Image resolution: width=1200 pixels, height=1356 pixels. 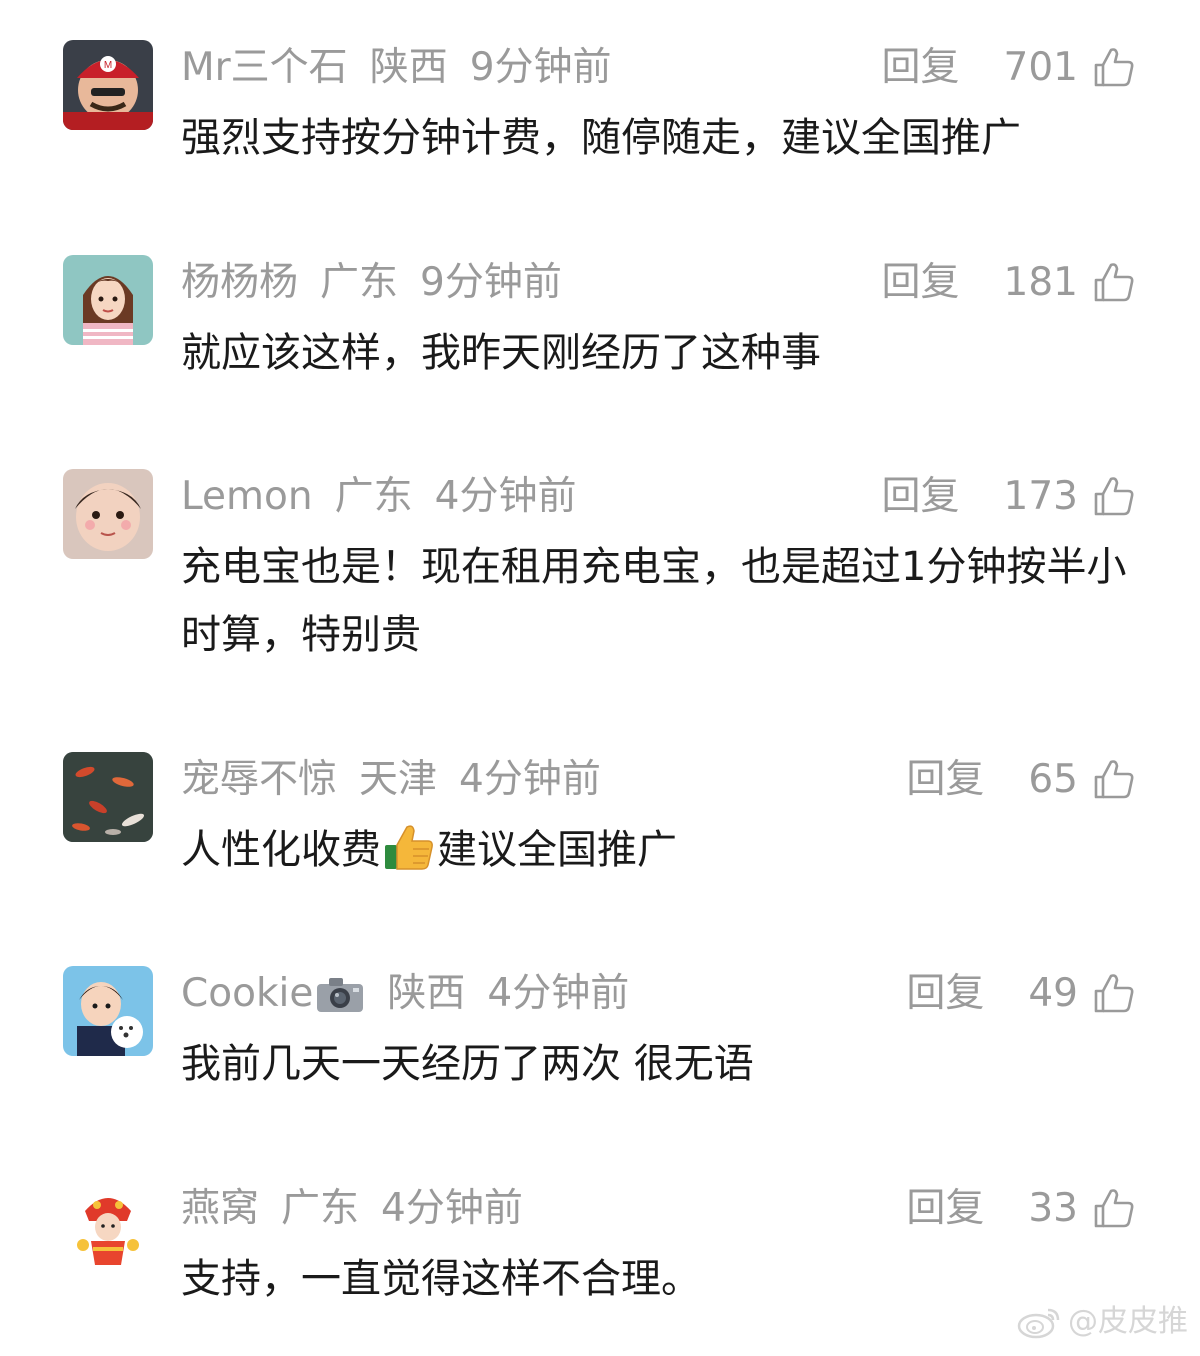 I want to click on comment-meta: Cookie 陕西 4分钟前, so click(x=405, y=994).